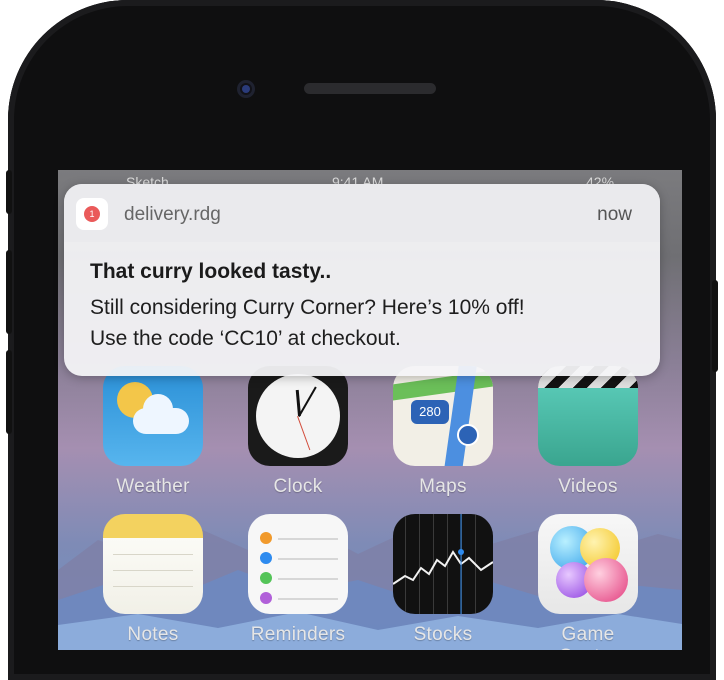  Describe the element at coordinates (443, 486) in the screenshot. I see `app-label-maps: Maps` at that location.